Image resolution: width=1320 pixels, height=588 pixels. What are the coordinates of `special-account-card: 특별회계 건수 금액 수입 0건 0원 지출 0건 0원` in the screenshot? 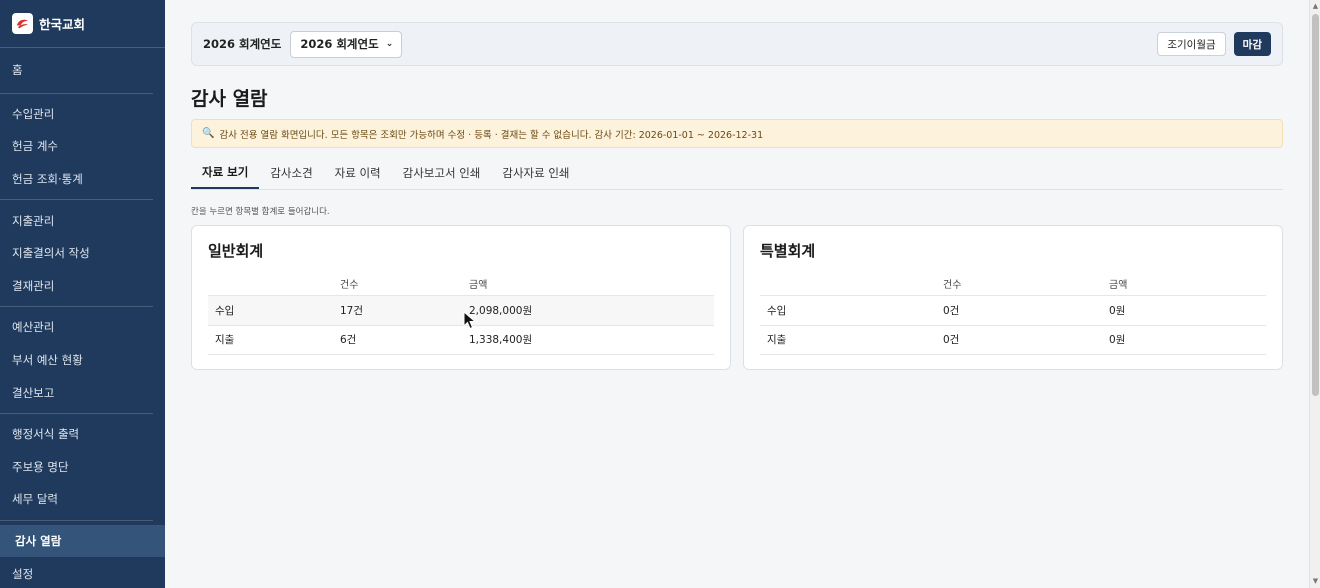 It's located at (1013, 297).